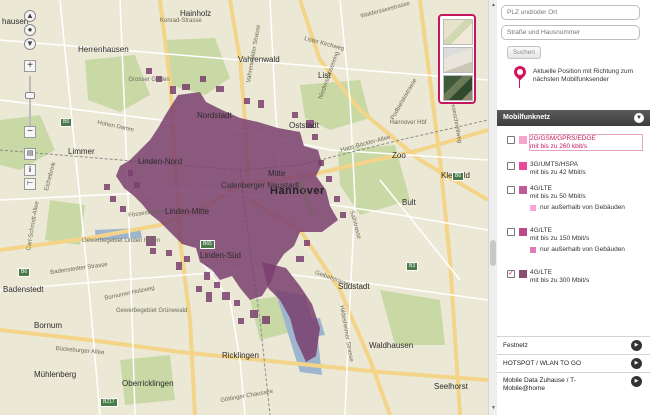  Describe the element at coordinates (48, 325) in the screenshot. I see `place-label: Bornum` at that location.